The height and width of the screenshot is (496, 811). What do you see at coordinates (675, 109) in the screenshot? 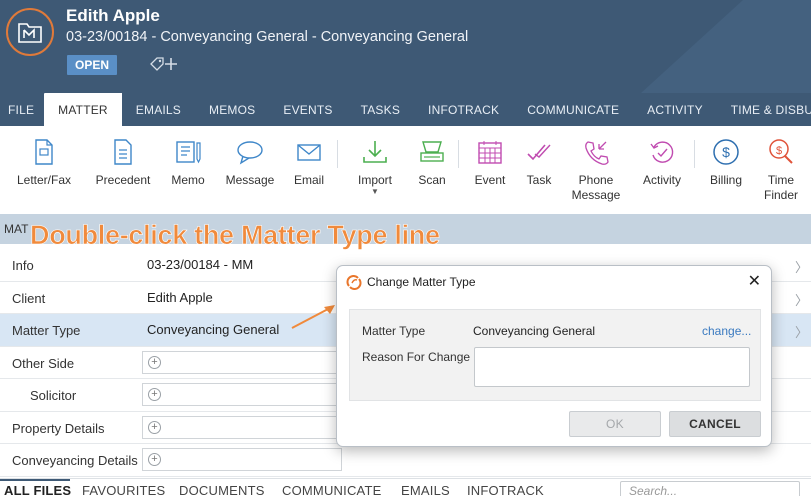
I see `tab-activity: ACTIVITY` at bounding box center [675, 109].